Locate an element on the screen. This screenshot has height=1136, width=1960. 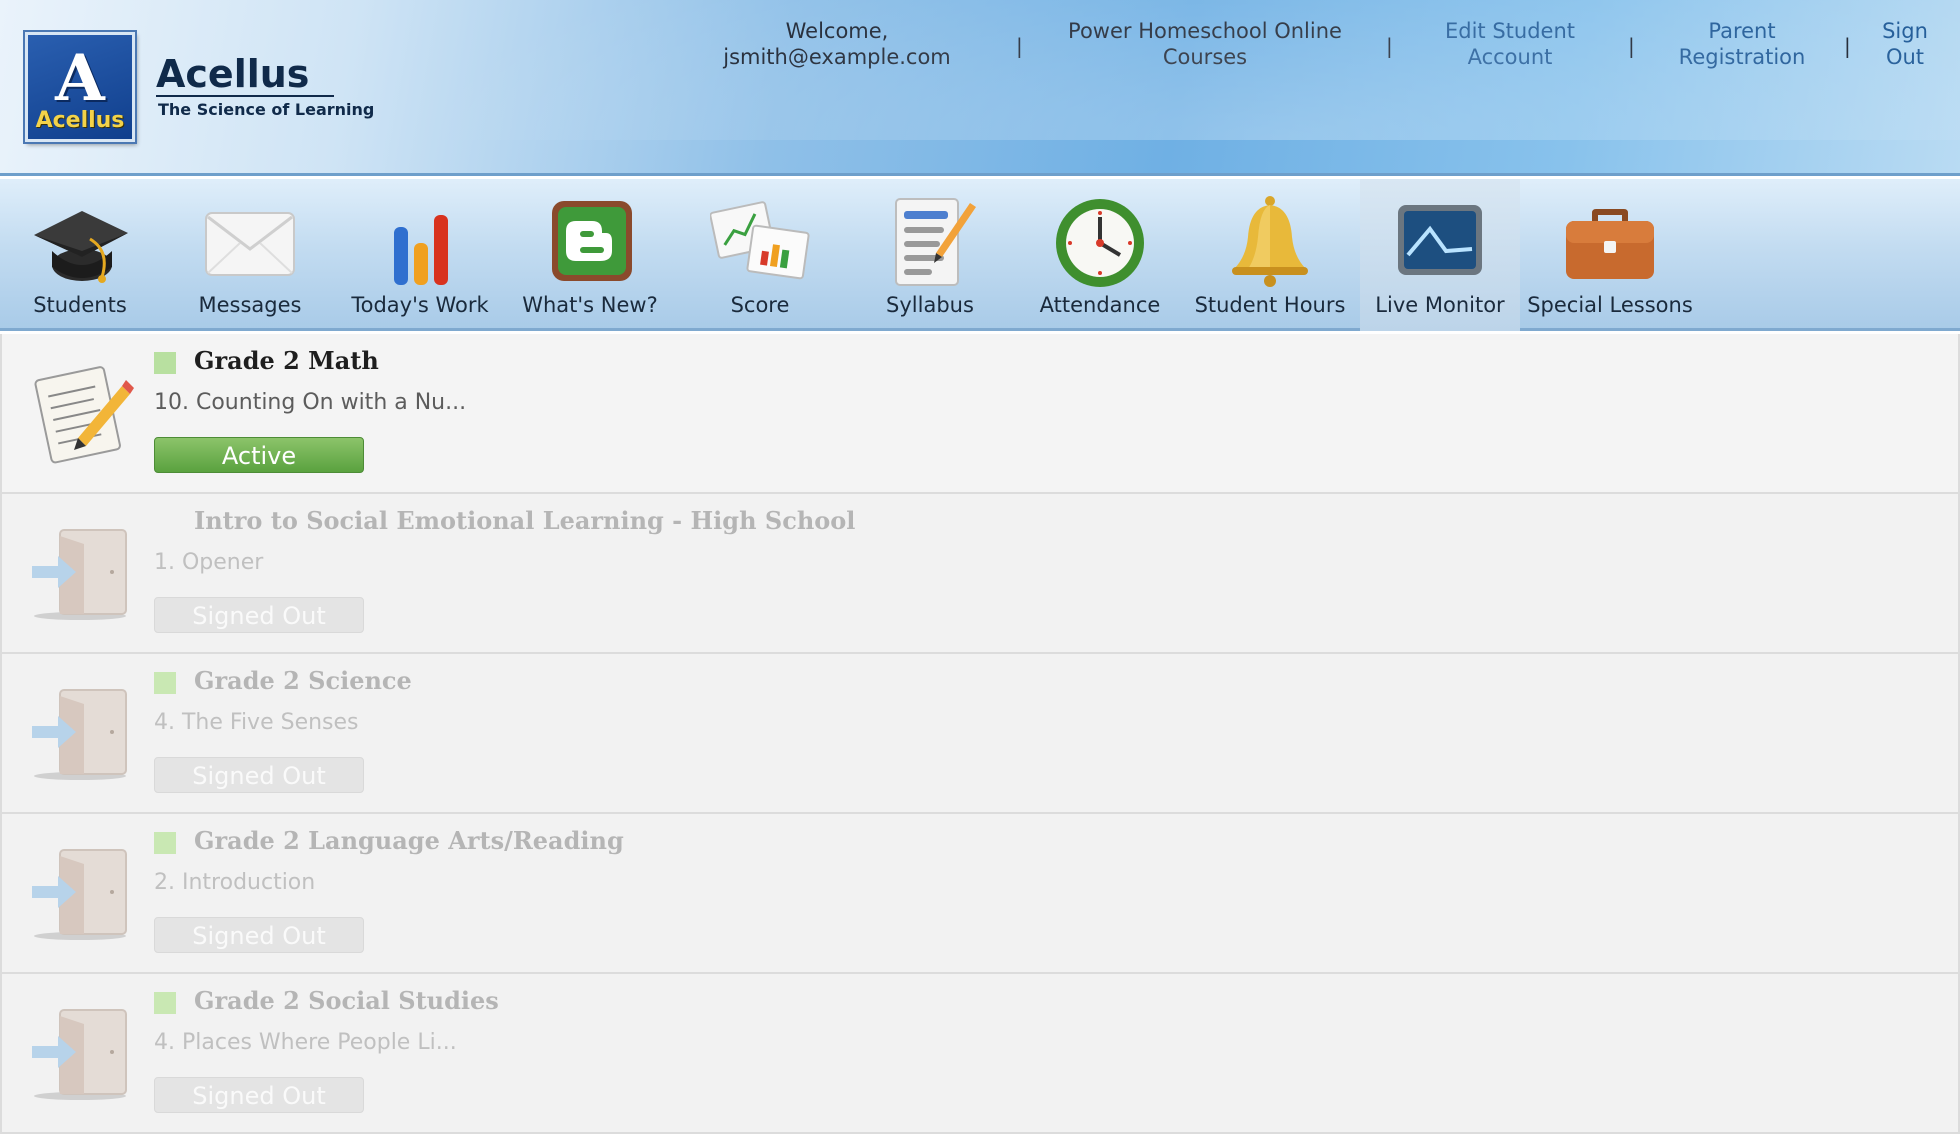
toolbar-score: Score is located at coordinates (760, 255).